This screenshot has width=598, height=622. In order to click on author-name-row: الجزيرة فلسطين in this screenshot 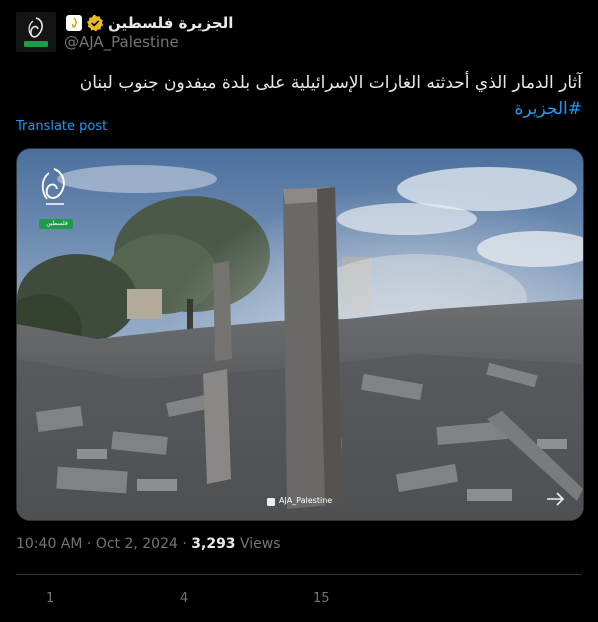, I will do `click(148, 23)`.